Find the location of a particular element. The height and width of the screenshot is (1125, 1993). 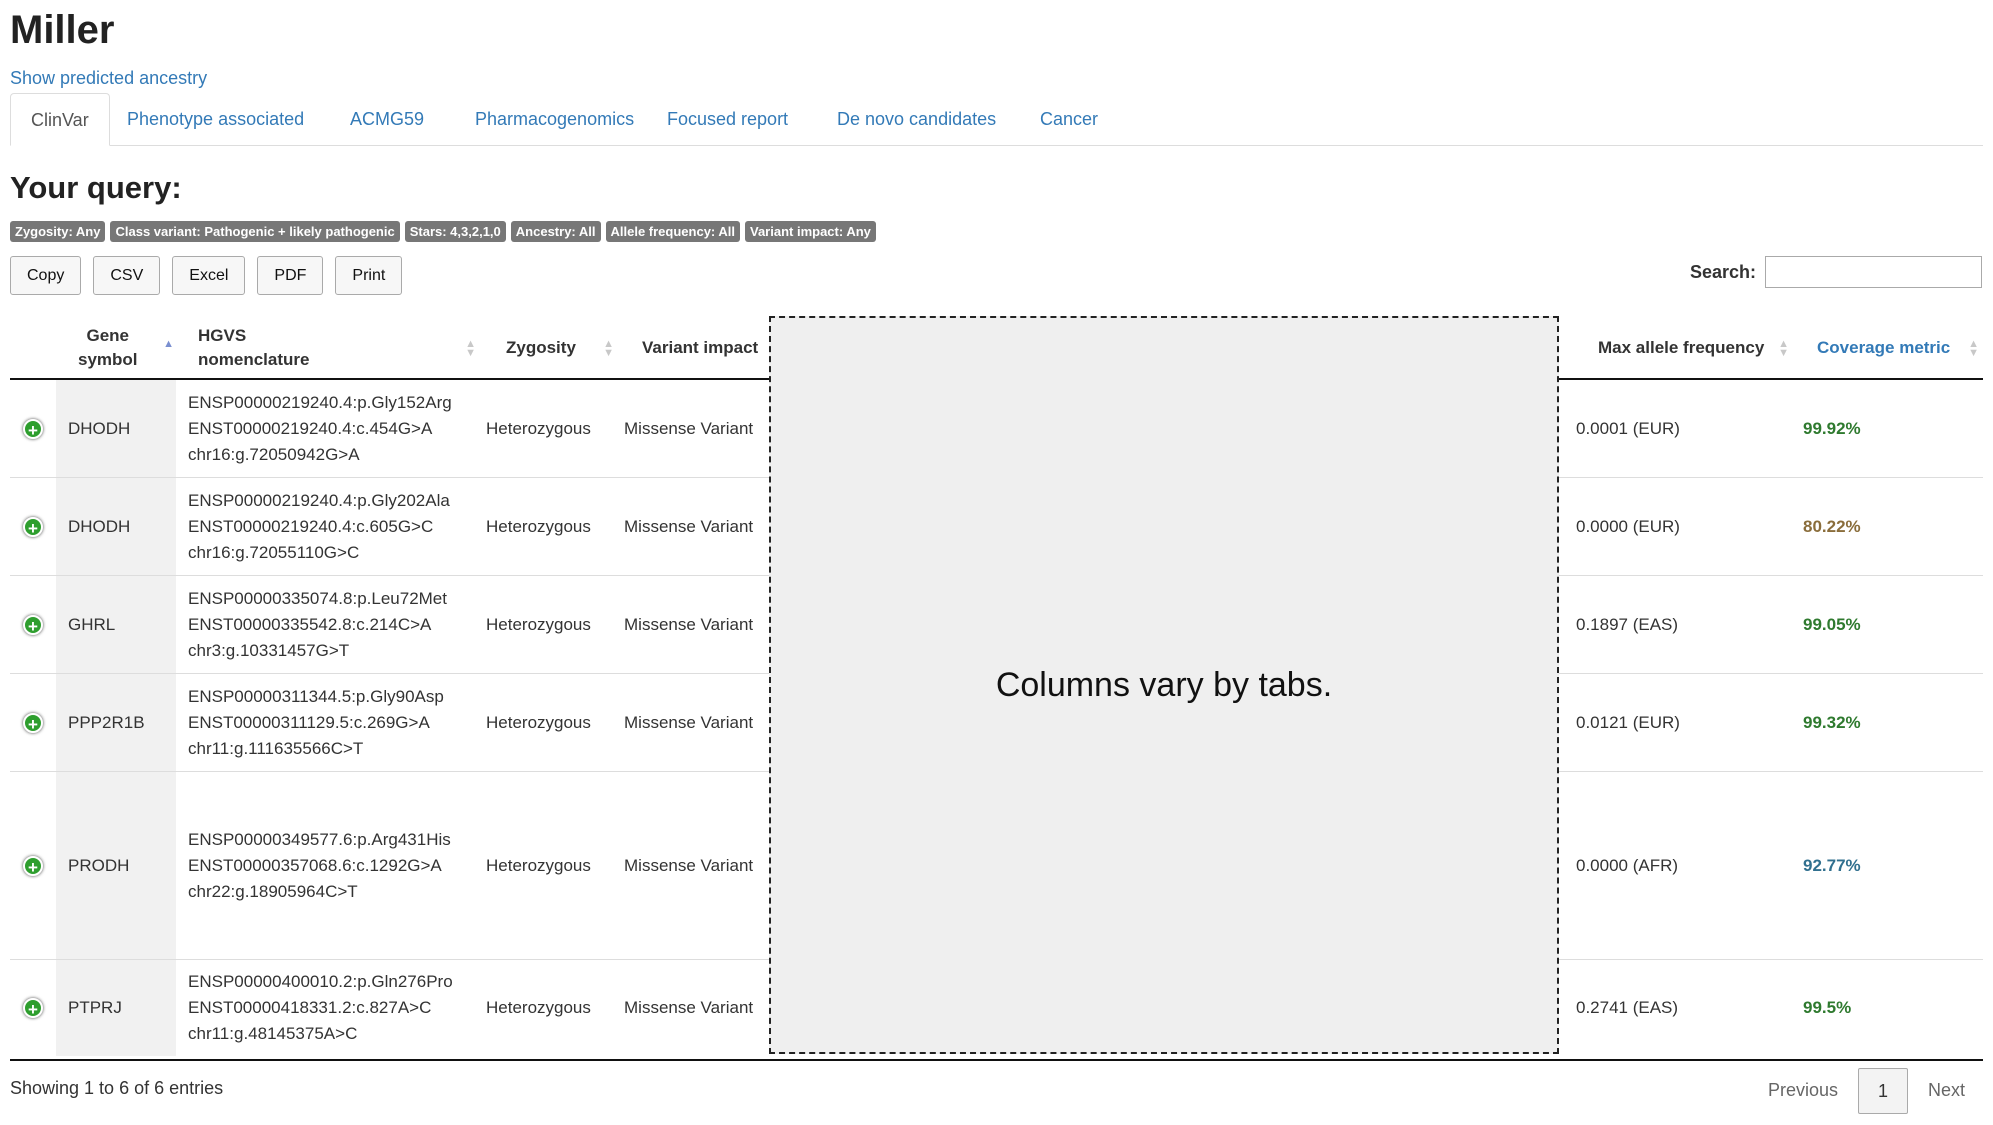

search-input is located at coordinates (1873, 272).